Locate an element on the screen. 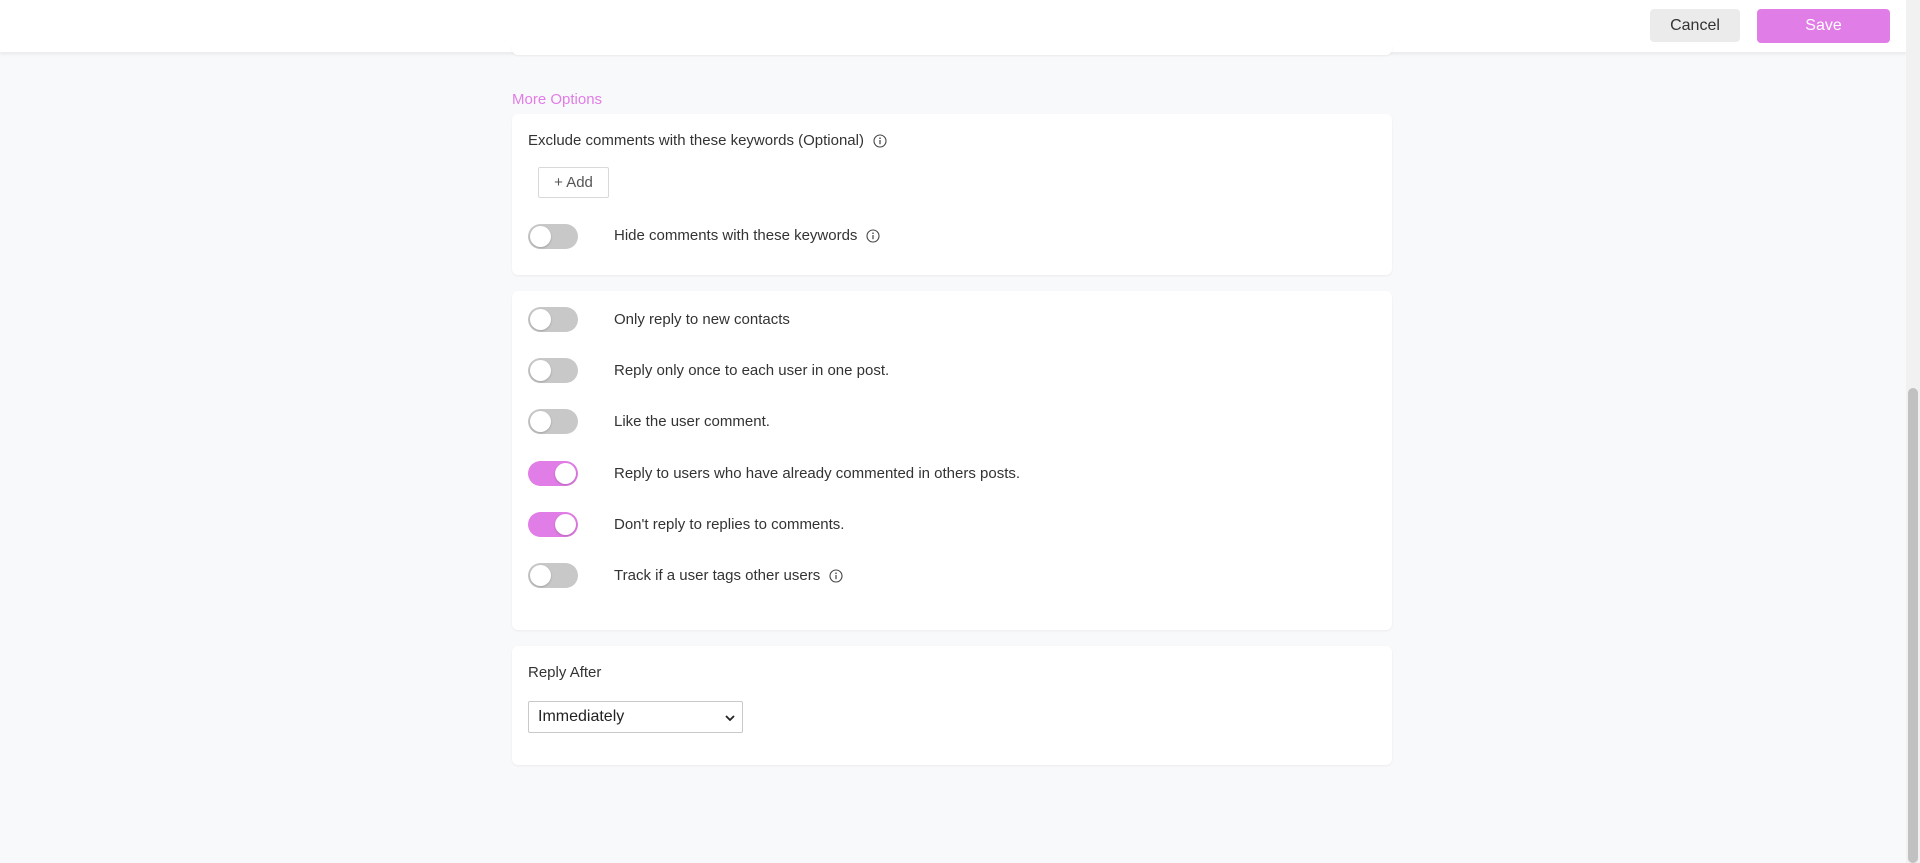  add-keyword-button: + Add is located at coordinates (573, 182).